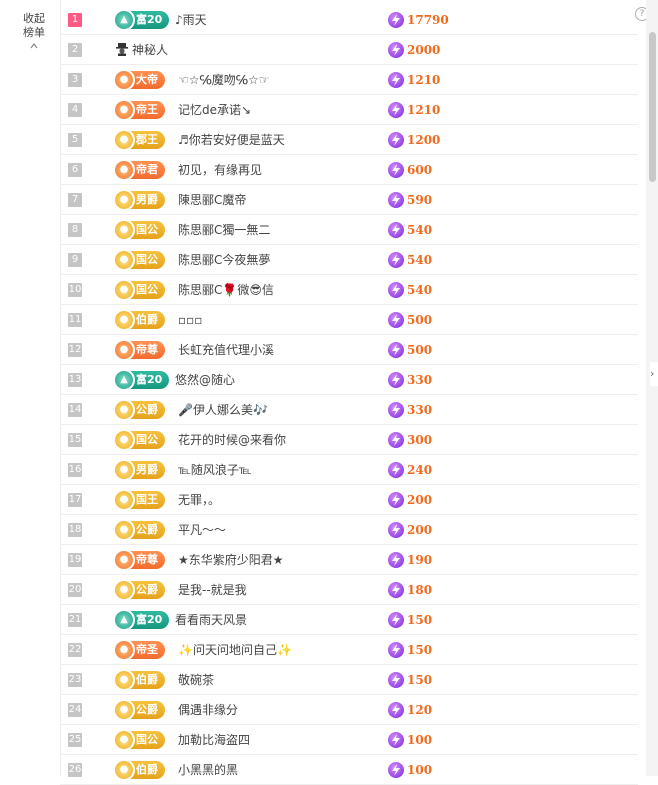  I want to click on rank-row: 5 ● 郡王 ♬你若安好便是蓝天 1200, so click(349, 140).